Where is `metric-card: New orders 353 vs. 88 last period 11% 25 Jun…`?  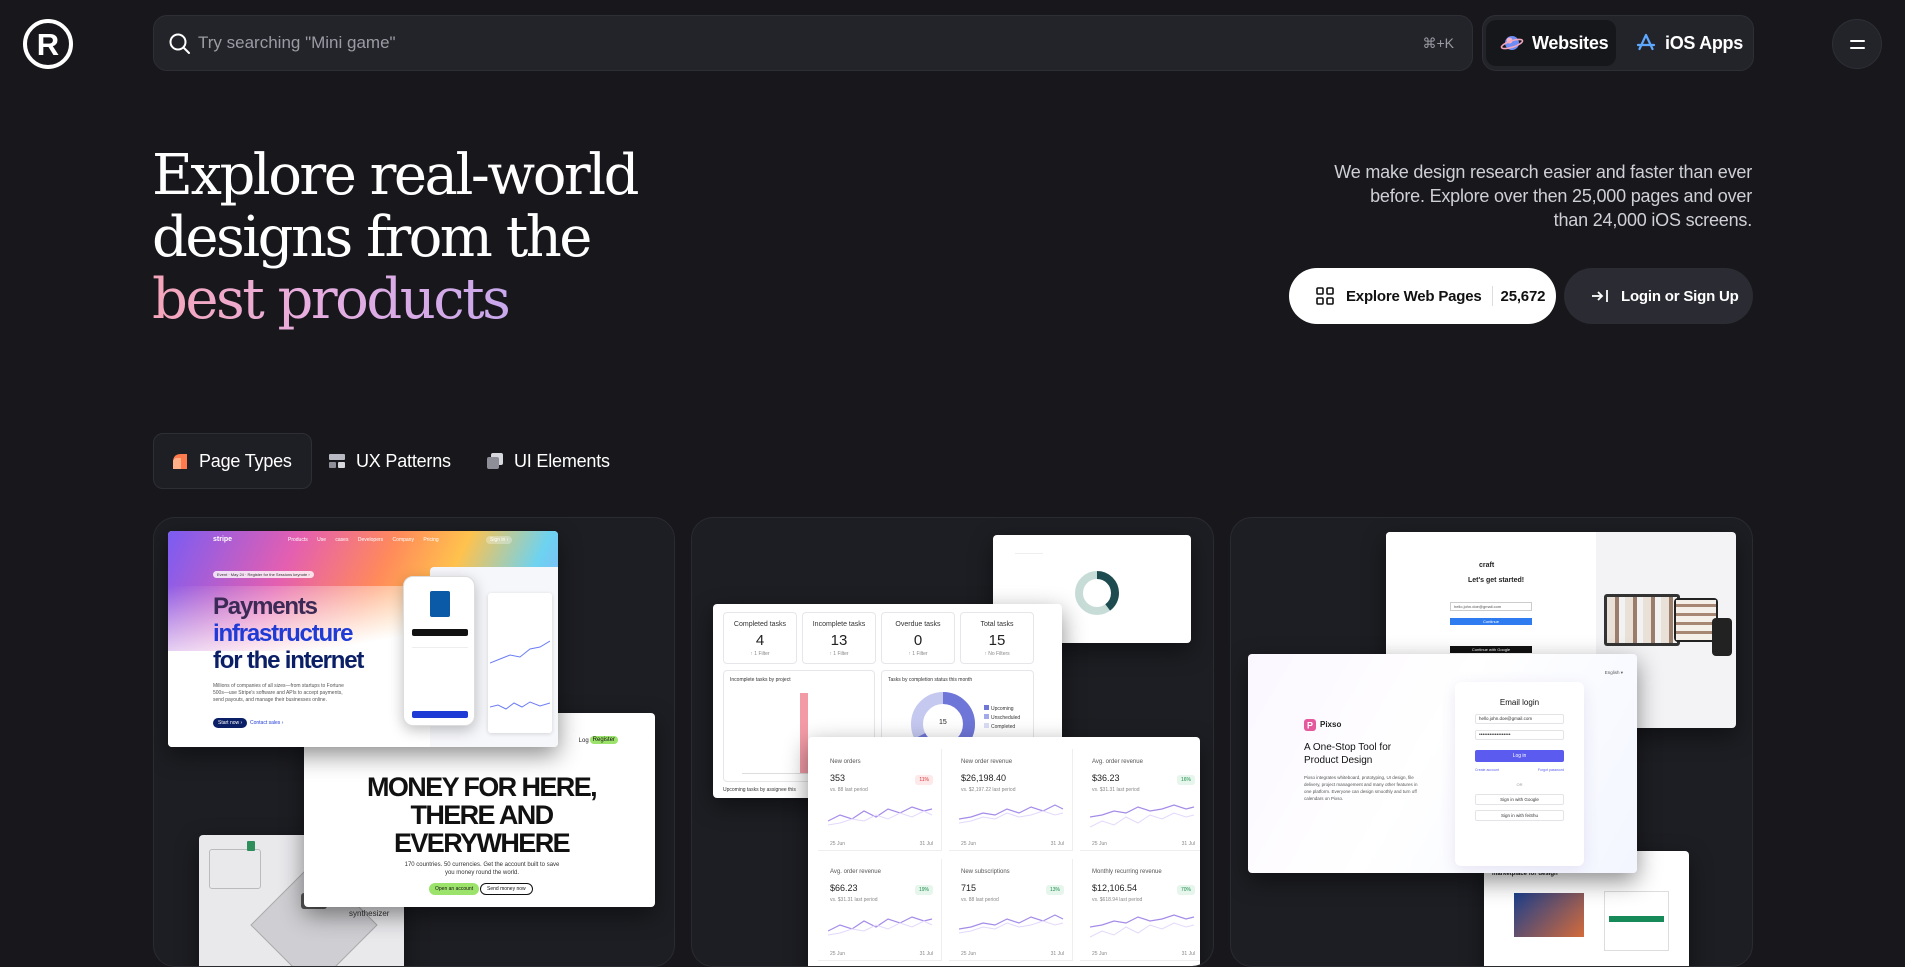 metric-card: New orders 353 vs. 88 last period 11% 25 Jun… is located at coordinates (880, 800).